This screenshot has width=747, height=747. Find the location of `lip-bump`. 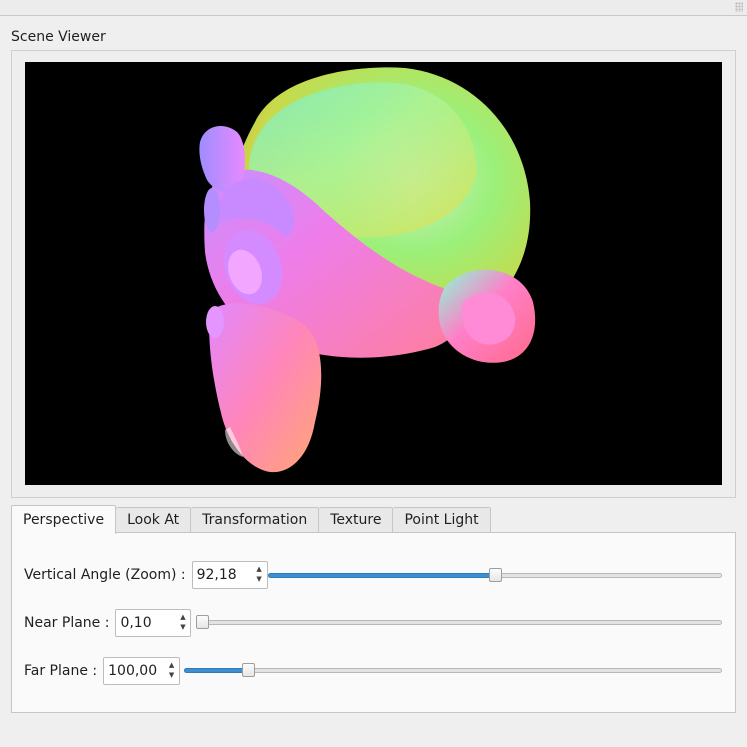

lip-bump is located at coordinates (215, 322).